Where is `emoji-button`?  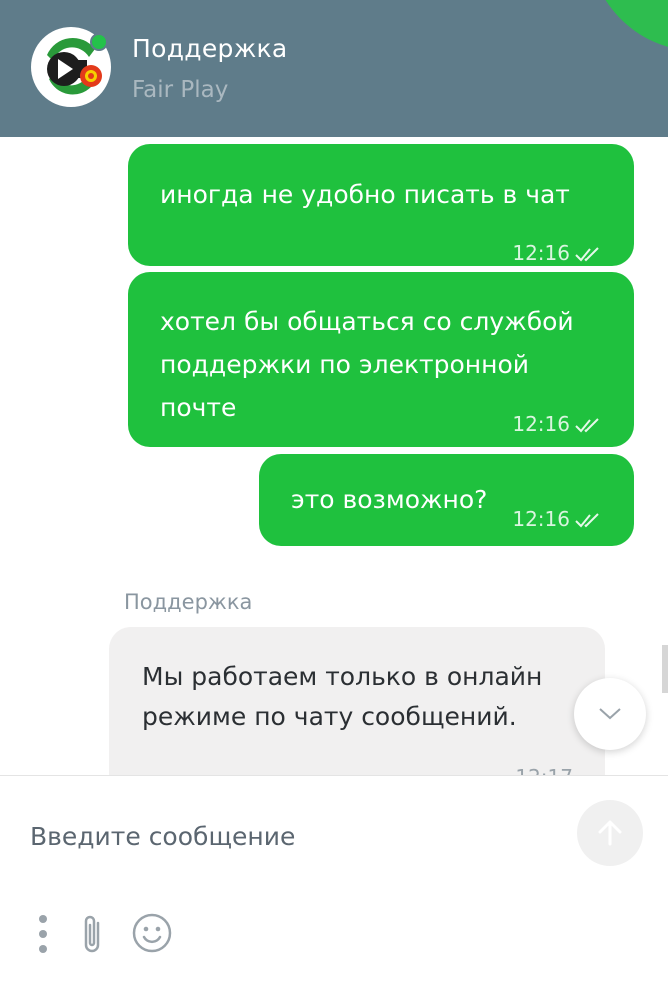
emoji-button is located at coordinates (152, 933).